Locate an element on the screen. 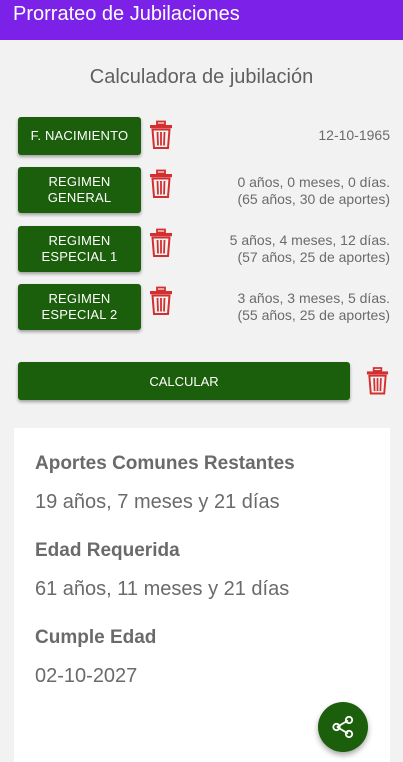  regimen-general-time: 0 años, 0 meses, 0 días. is located at coordinates (313, 182).